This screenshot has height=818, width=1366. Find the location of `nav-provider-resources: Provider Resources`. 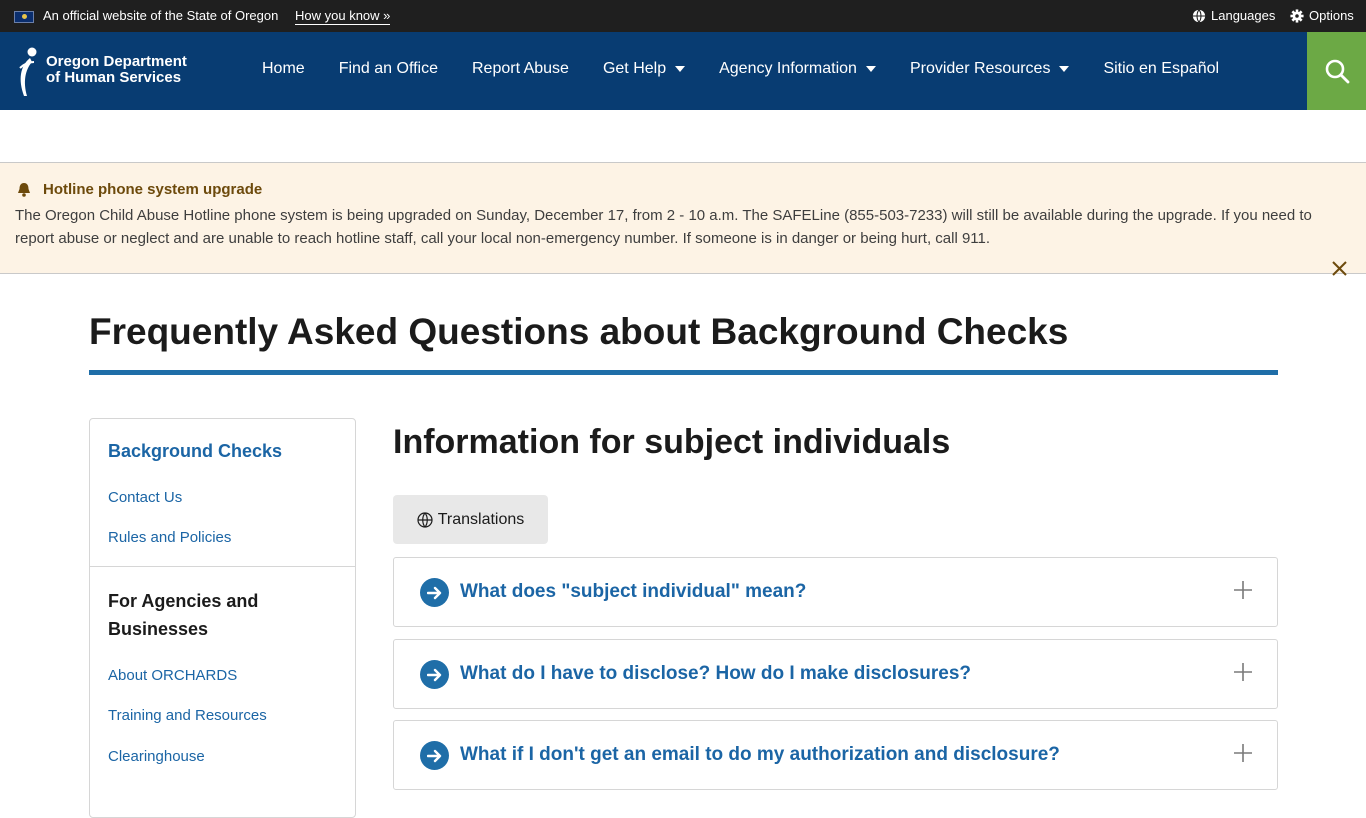

nav-provider-resources: Provider Resources is located at coordinates (990, 69).